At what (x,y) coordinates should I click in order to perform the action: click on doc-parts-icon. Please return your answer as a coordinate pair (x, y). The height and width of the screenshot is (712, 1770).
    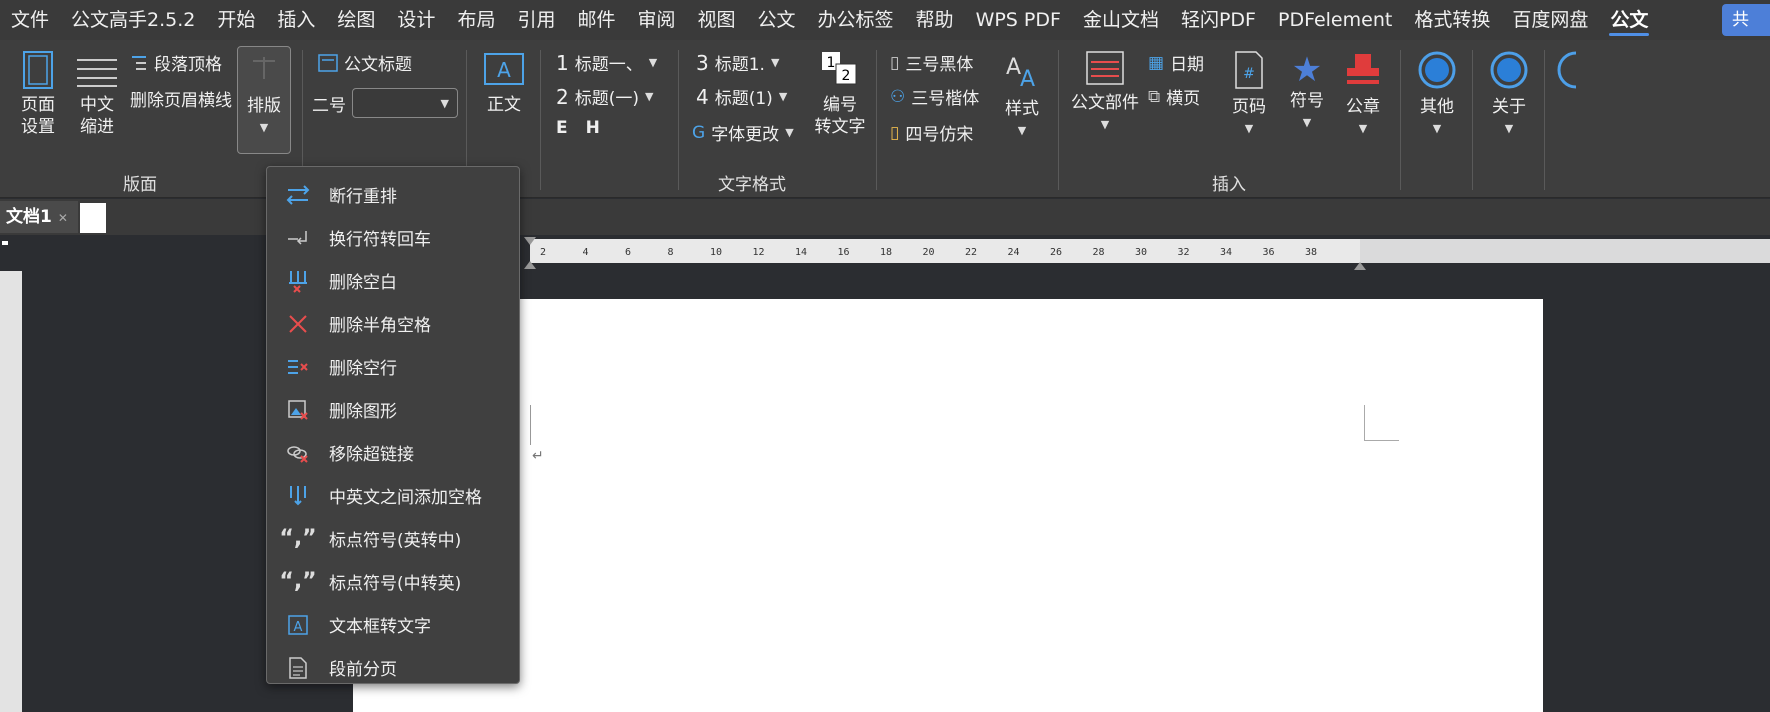
    Looking at the image, I should click on (1105, 68).